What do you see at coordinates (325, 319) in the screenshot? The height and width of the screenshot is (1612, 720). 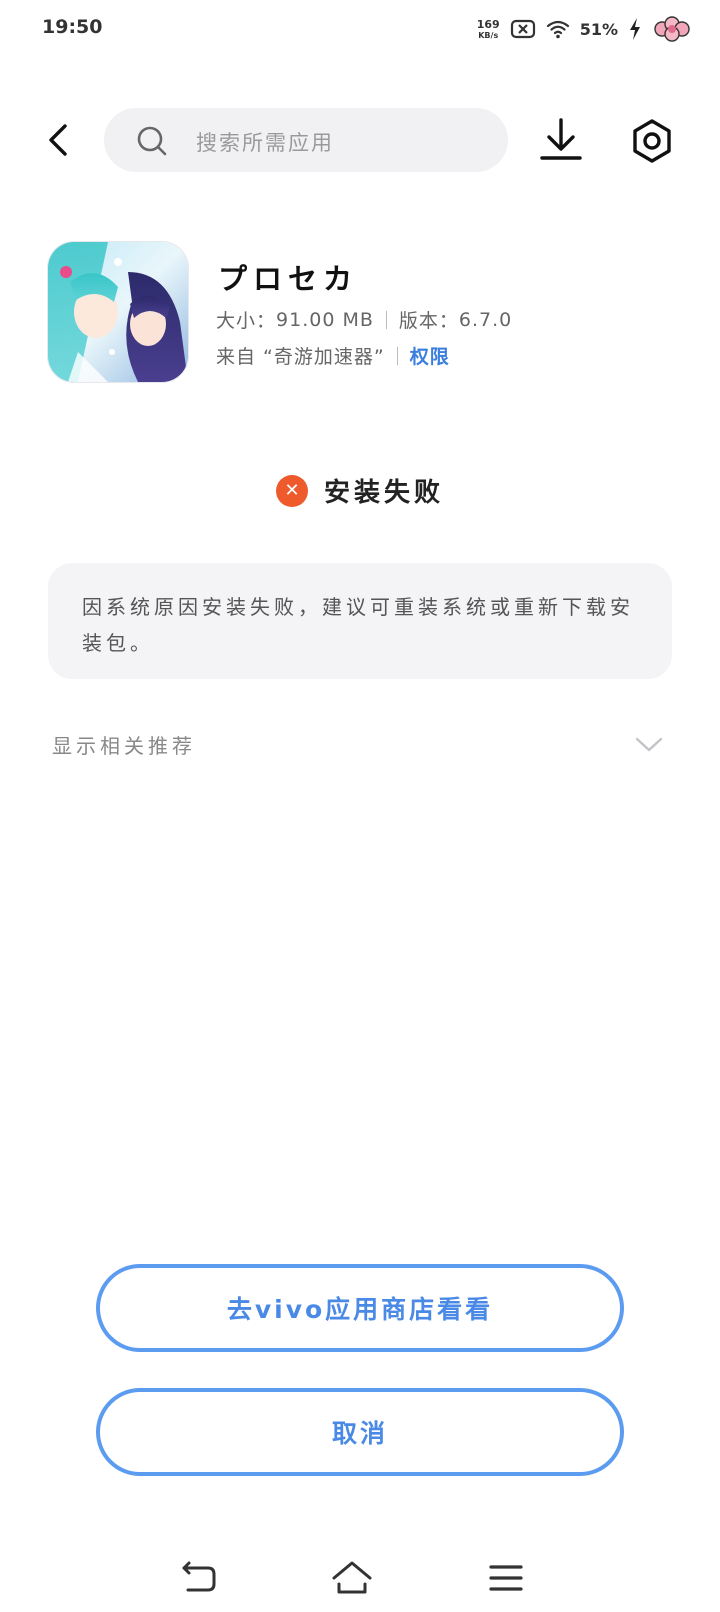 I see `size-value: 91.00 MB` at bounding box center [325, 319].